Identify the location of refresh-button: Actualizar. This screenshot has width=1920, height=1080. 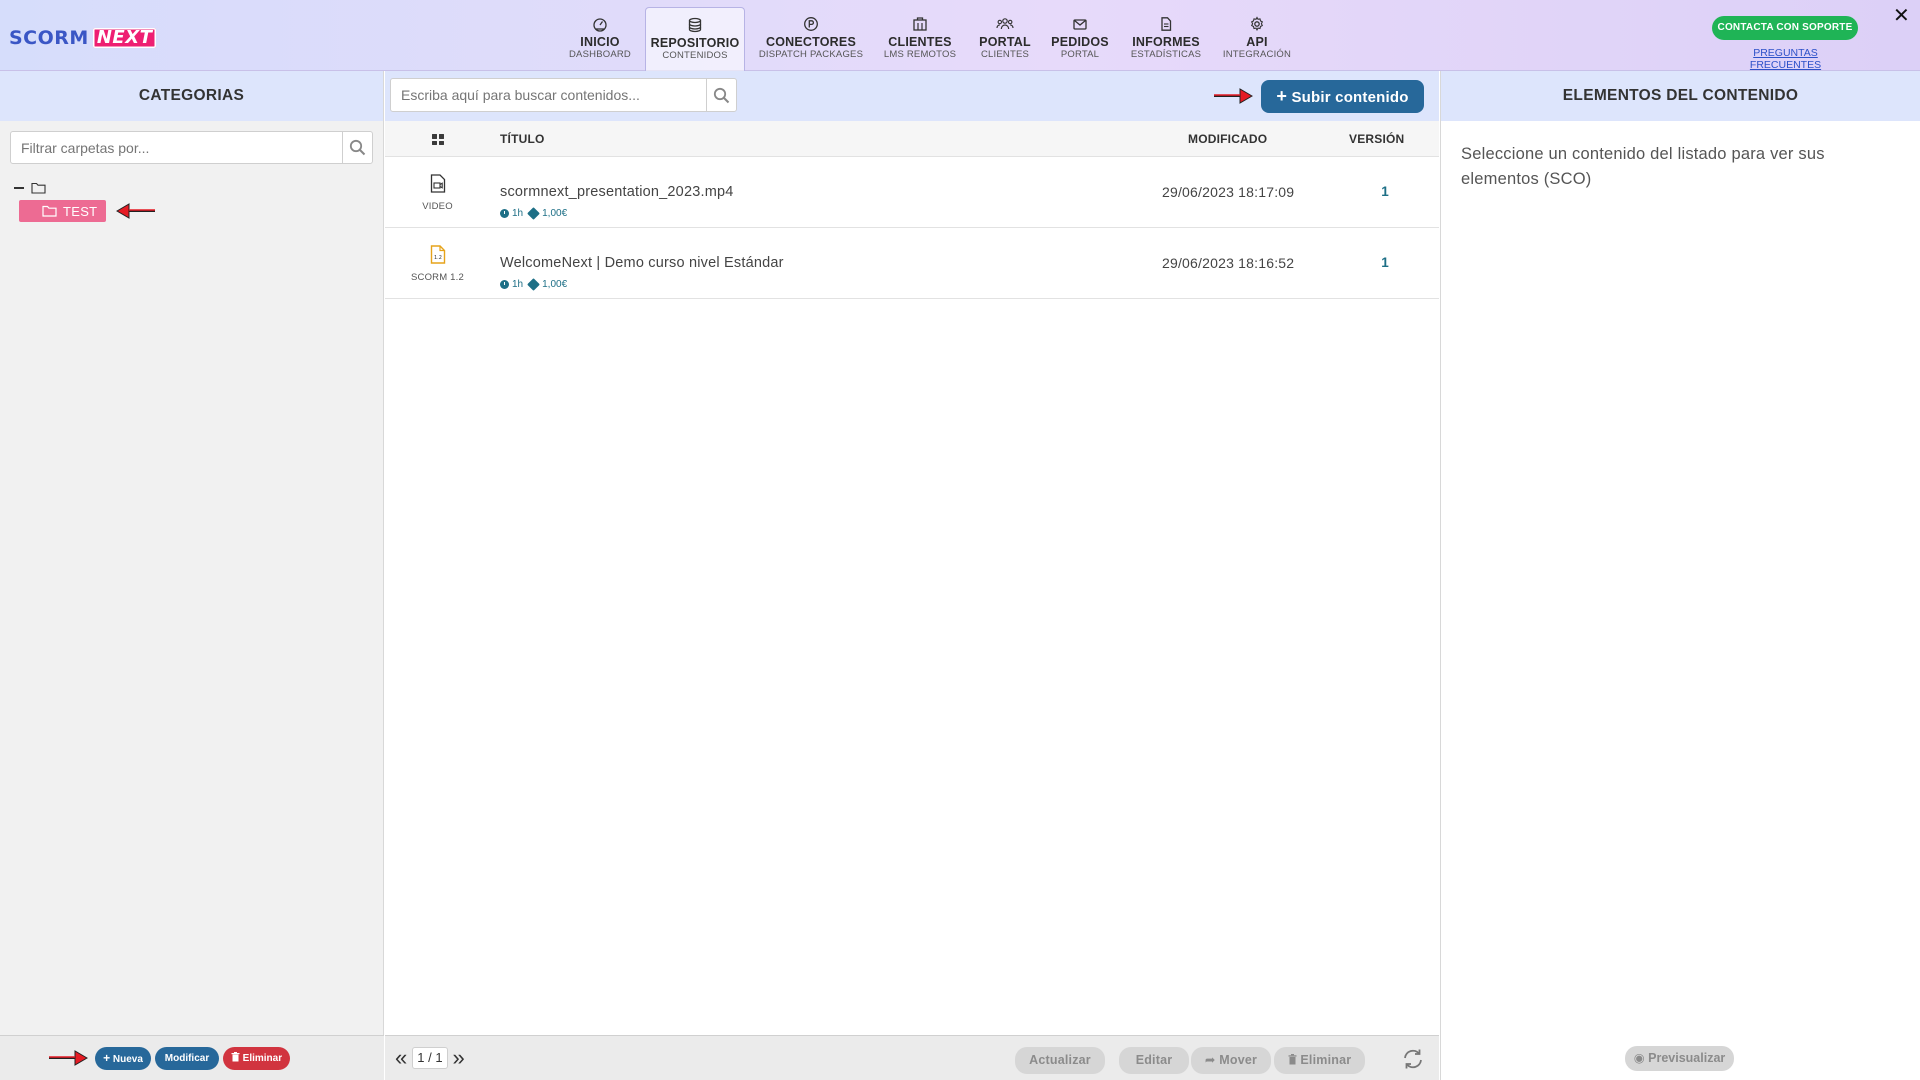
(1060, 1060).